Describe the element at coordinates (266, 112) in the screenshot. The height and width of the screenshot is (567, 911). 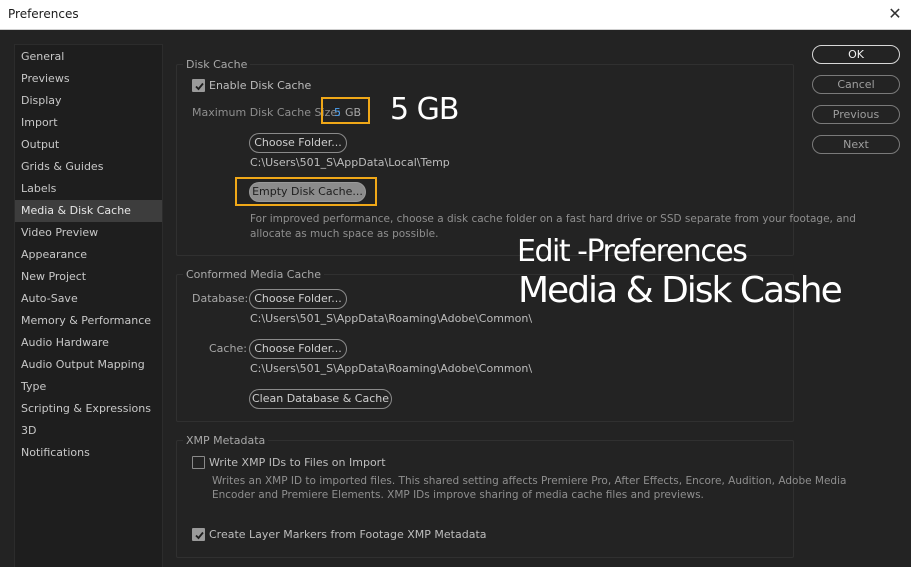
I see `max-cache-size-label: Maximum Disk Cache Size:` at that location.